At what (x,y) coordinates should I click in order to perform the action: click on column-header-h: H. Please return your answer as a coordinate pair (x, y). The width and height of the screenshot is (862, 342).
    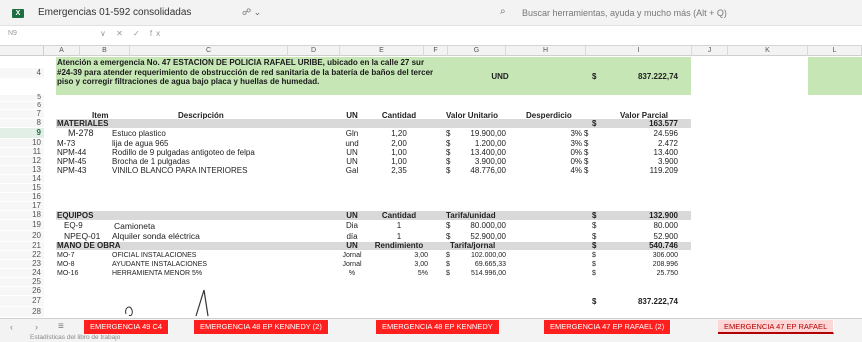
    Looking at the image, I should click on (546, 51).